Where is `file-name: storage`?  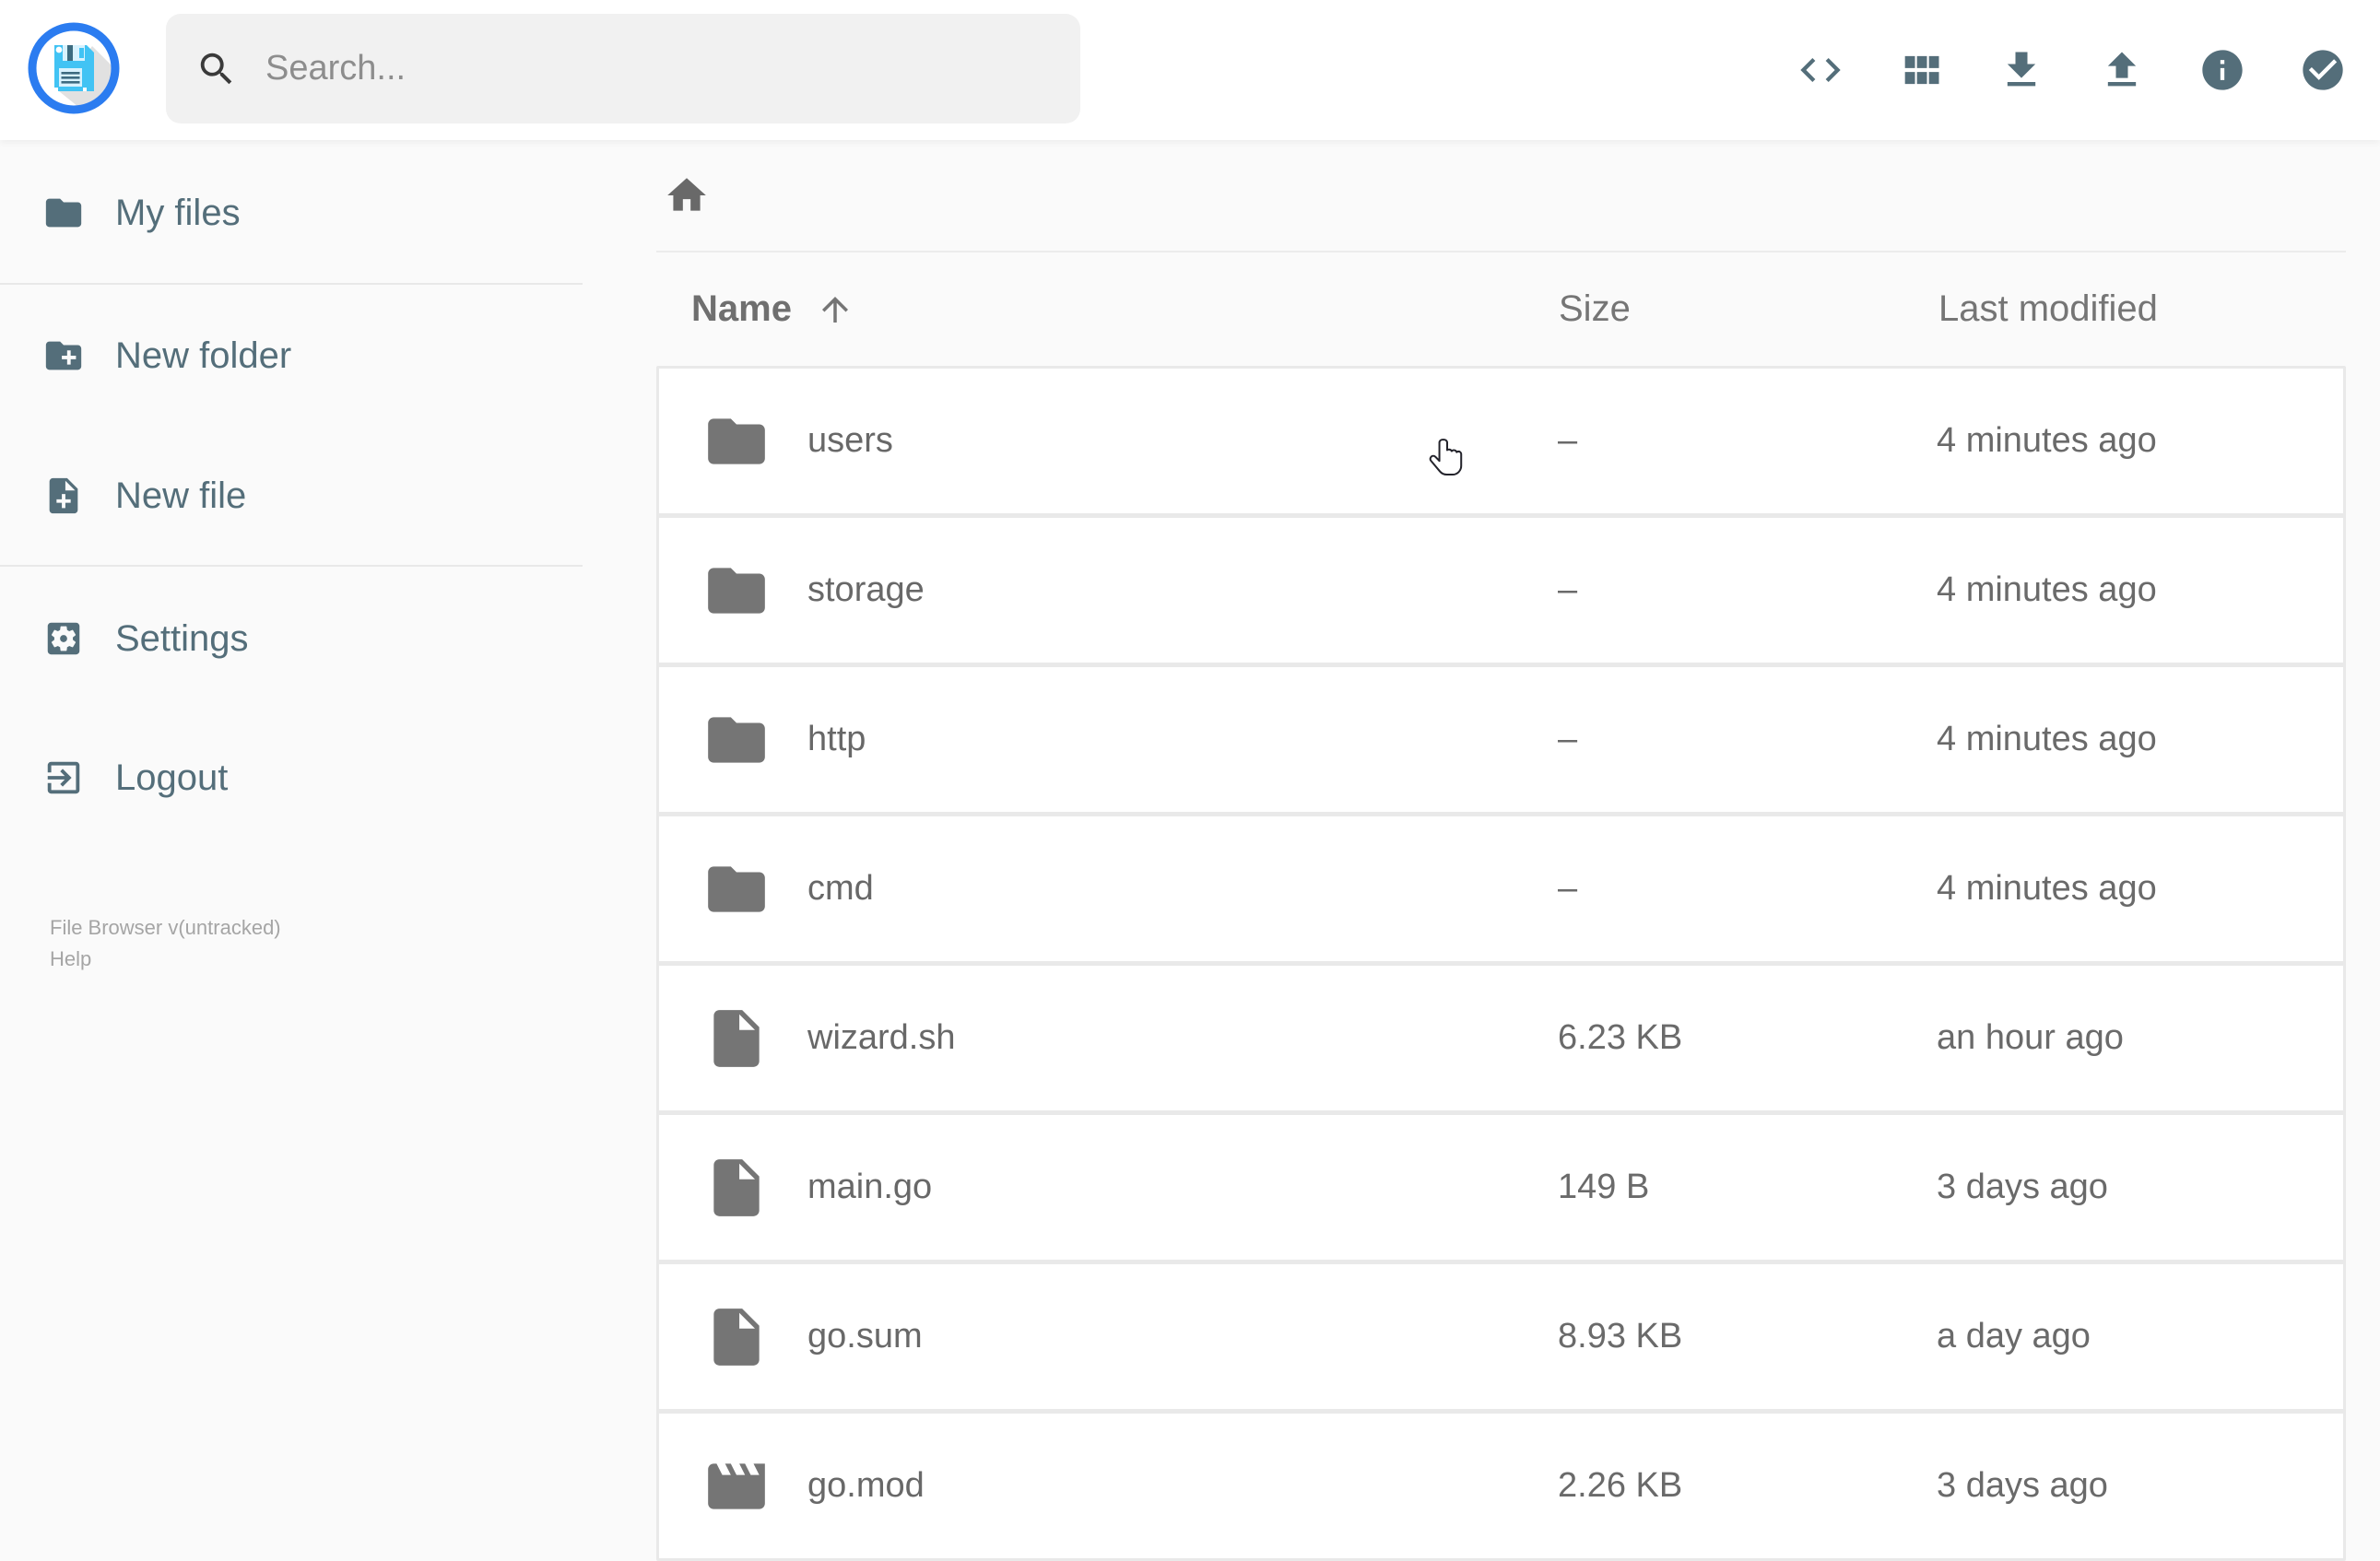 file-name: storage is located at coordinates (866, 590).